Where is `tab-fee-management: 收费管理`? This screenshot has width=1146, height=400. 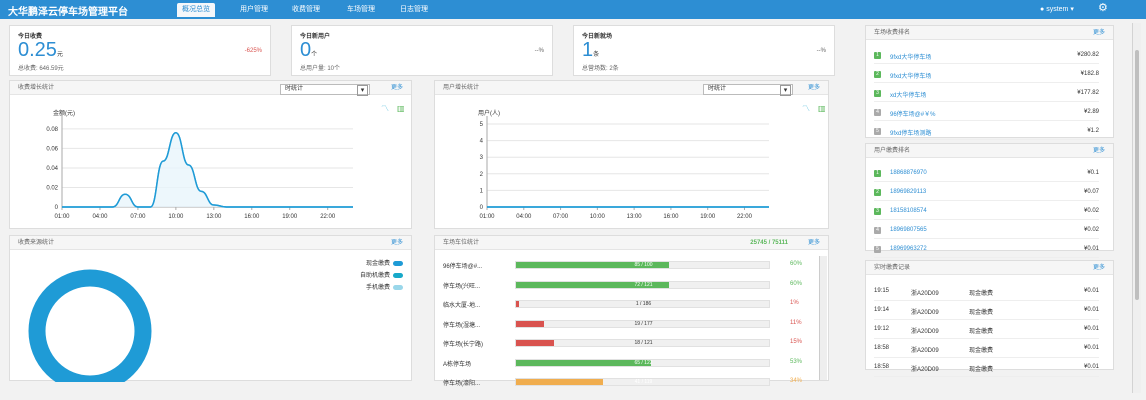
tab-fee-management: 收费管理 is located at coordinates (306, 10).